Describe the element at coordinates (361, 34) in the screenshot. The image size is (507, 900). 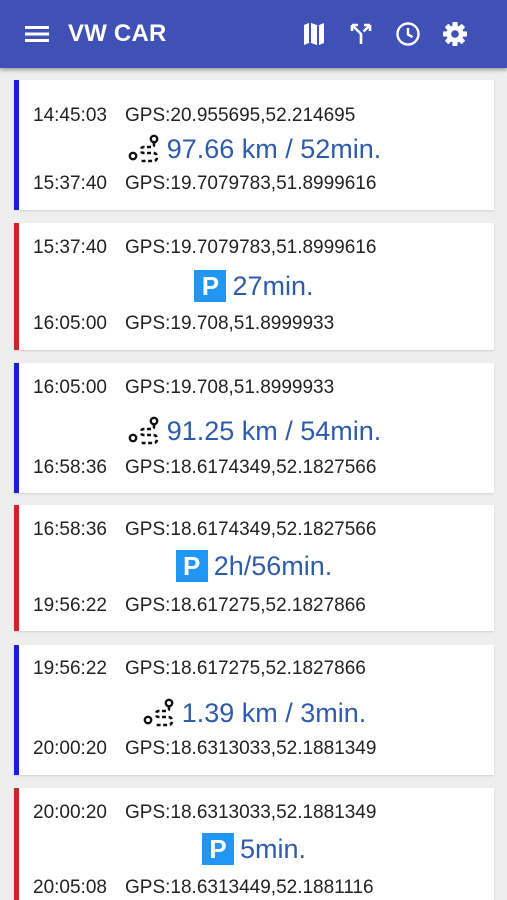
I see `route-fork-icon` at that location.